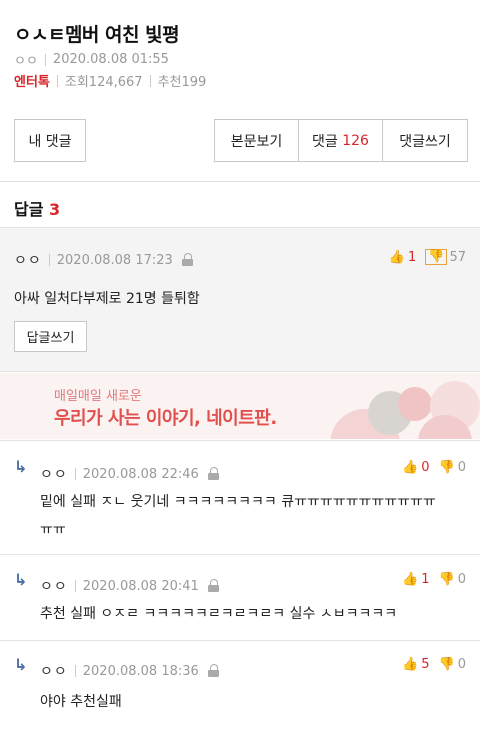 The height and width of the screenshot is (741, 480). I want to click on view-body-button: 본문보기, so click(257, 140).